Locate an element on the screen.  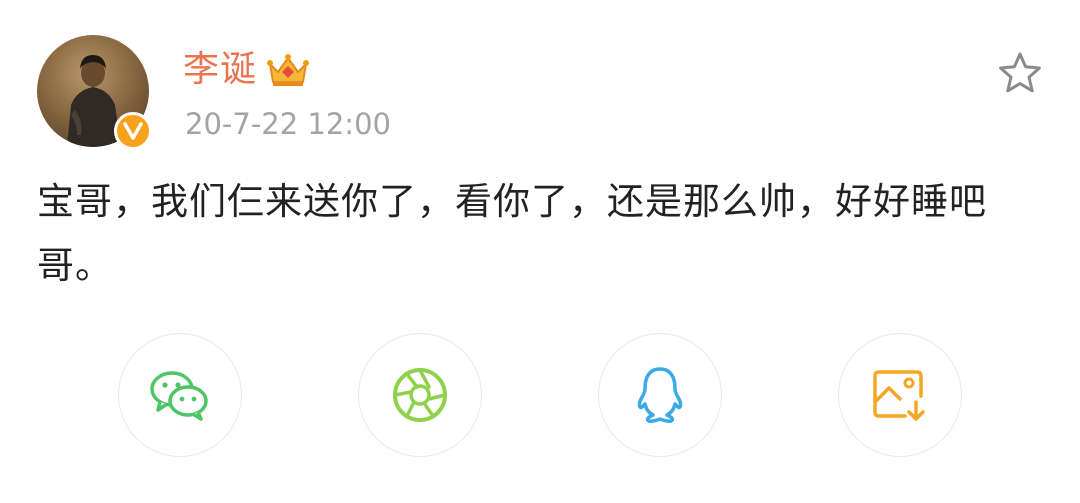
crown-icon is located at coordinates (288, 70).